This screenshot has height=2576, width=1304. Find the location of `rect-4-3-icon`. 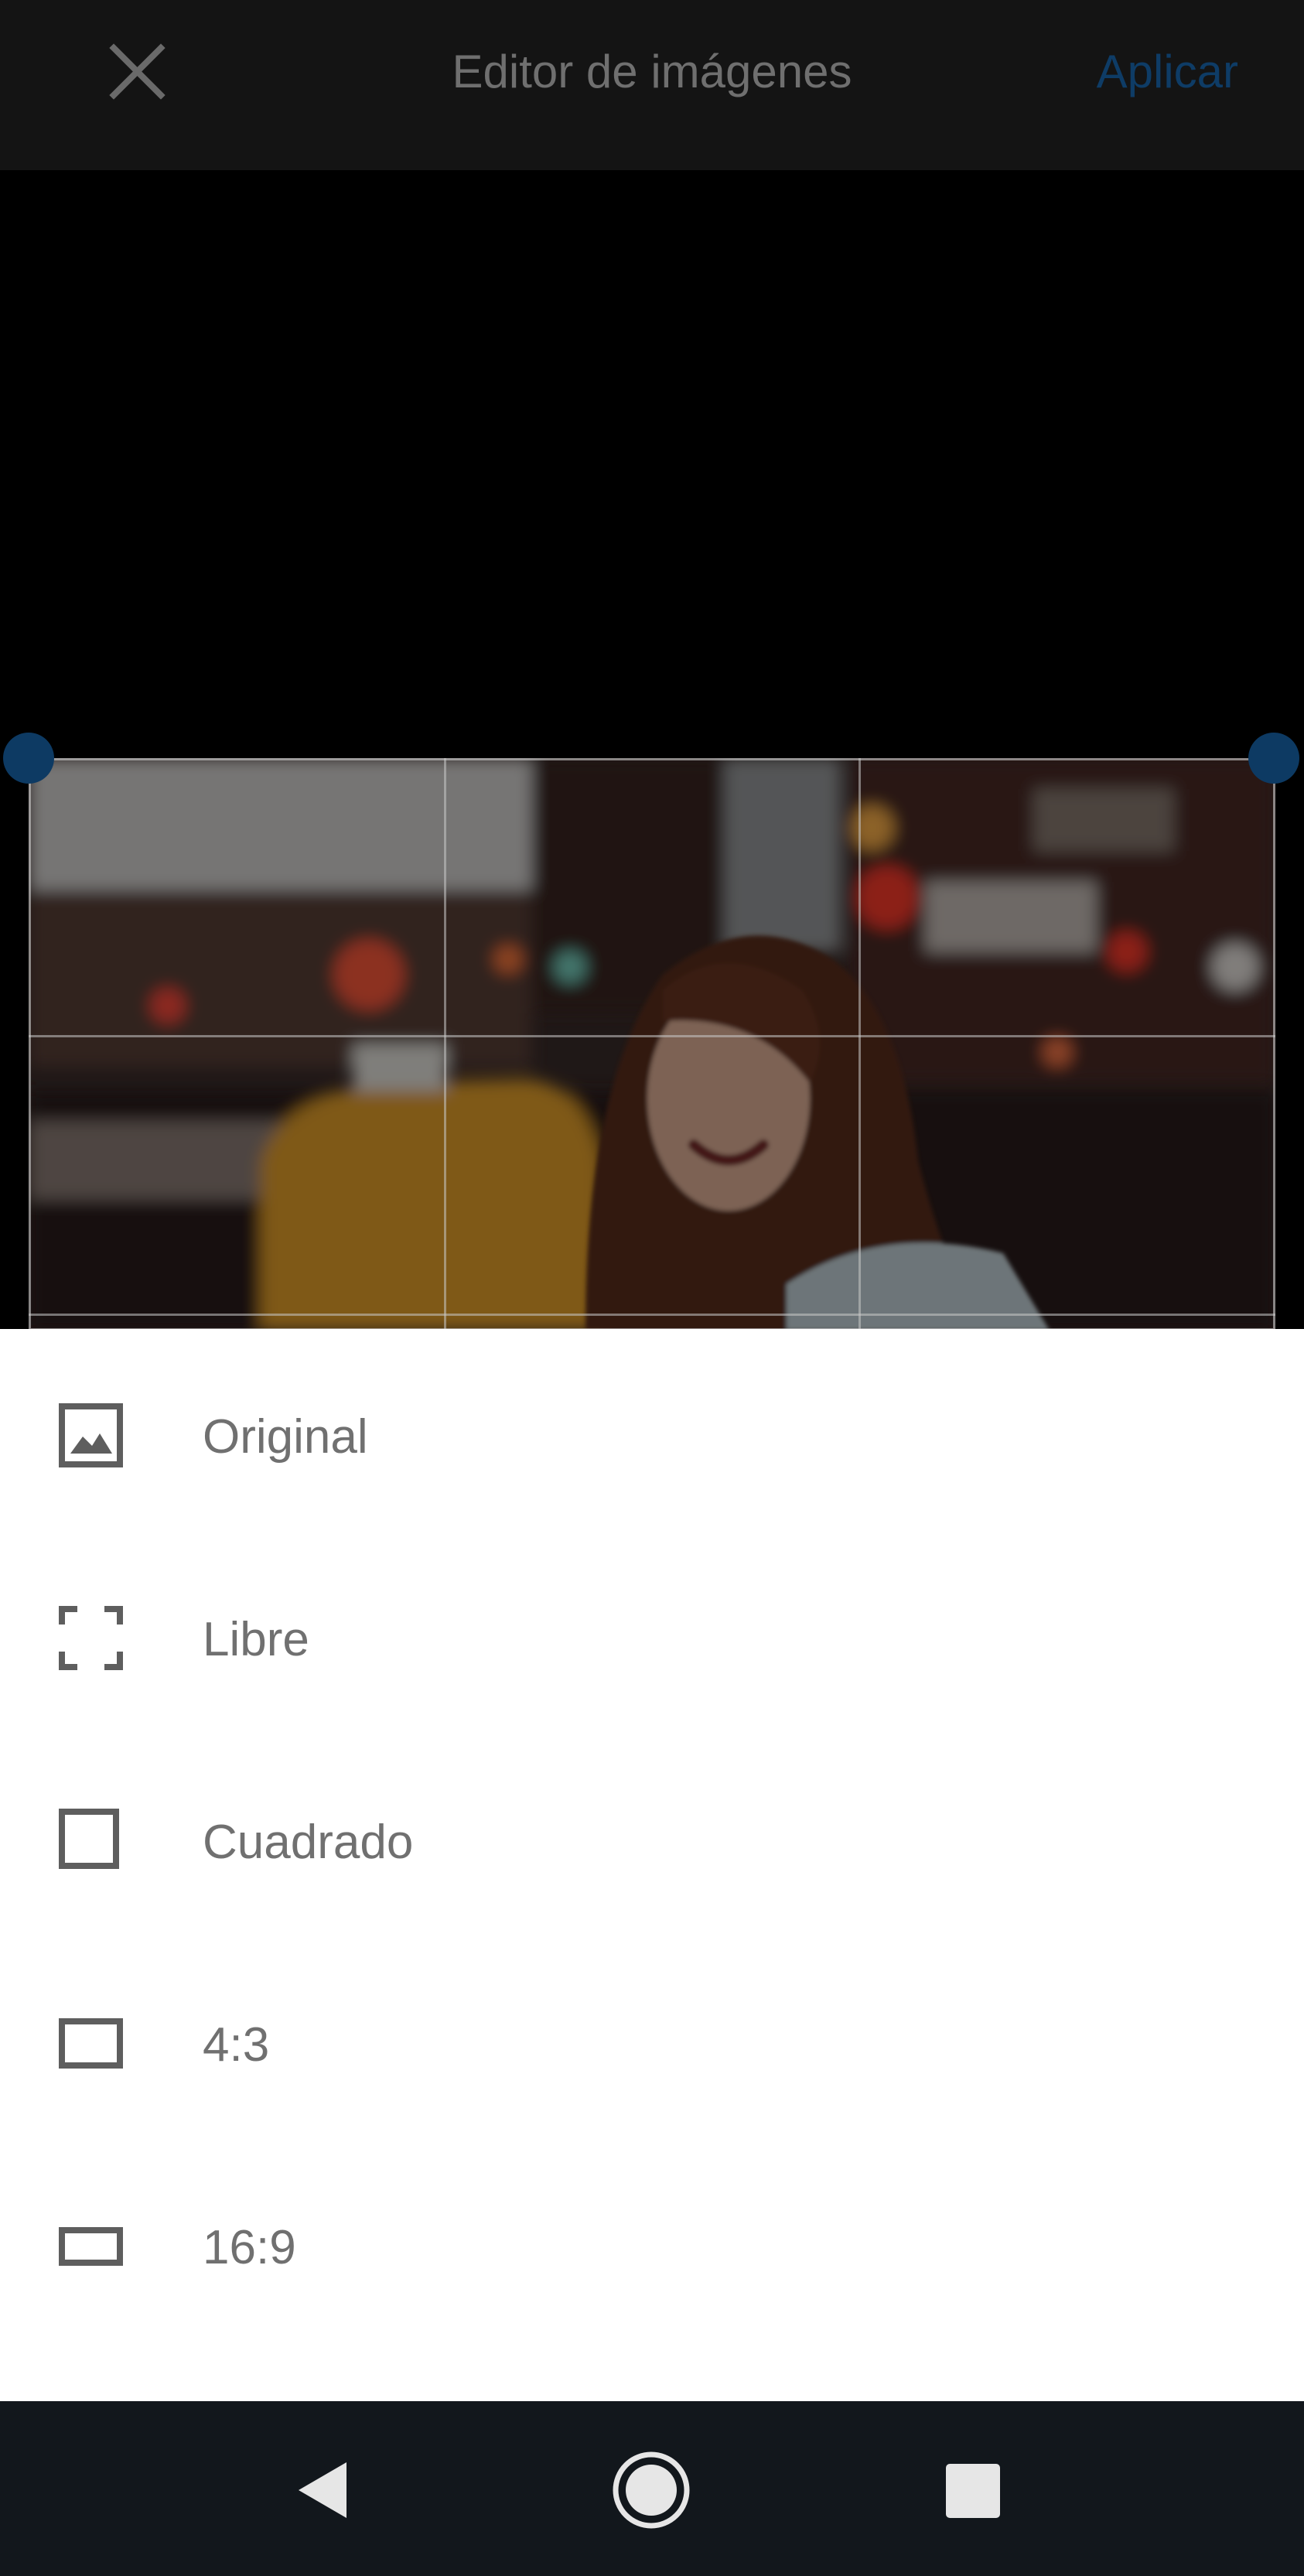

rect-4-3-icon is located at coordinates (91, 2043).